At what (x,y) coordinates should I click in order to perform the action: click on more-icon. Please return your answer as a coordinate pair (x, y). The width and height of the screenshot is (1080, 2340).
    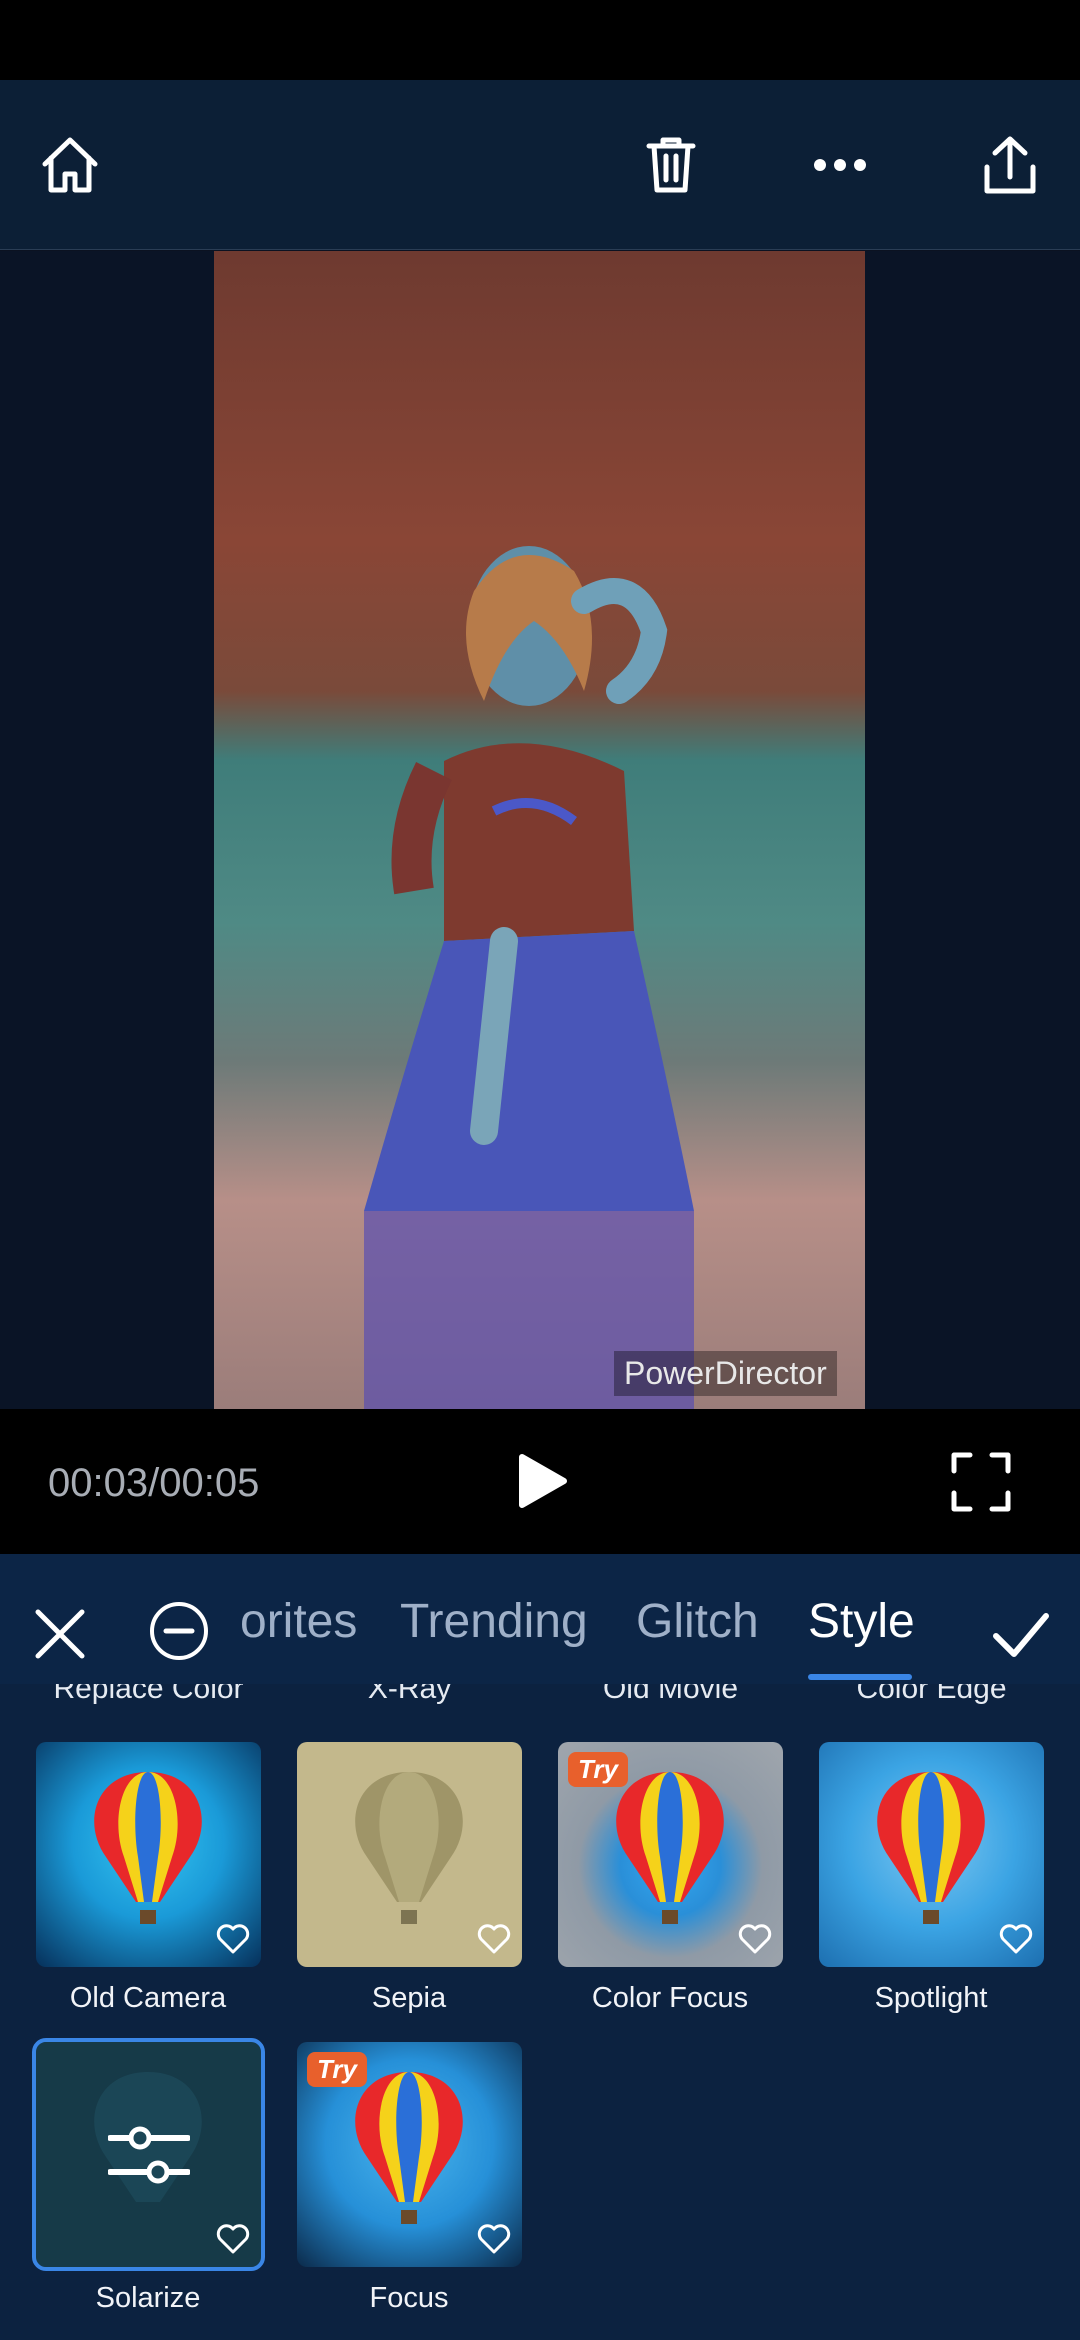
    Looking at the image, I should click on (840, 165).